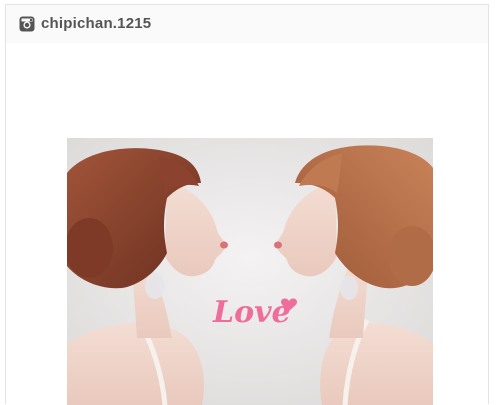 The image size is (496, 405). What do you see at coordinates (96, 24) in the screenshot?
I see `account-username: chipichan.1215` at bounding box center [96, 24].